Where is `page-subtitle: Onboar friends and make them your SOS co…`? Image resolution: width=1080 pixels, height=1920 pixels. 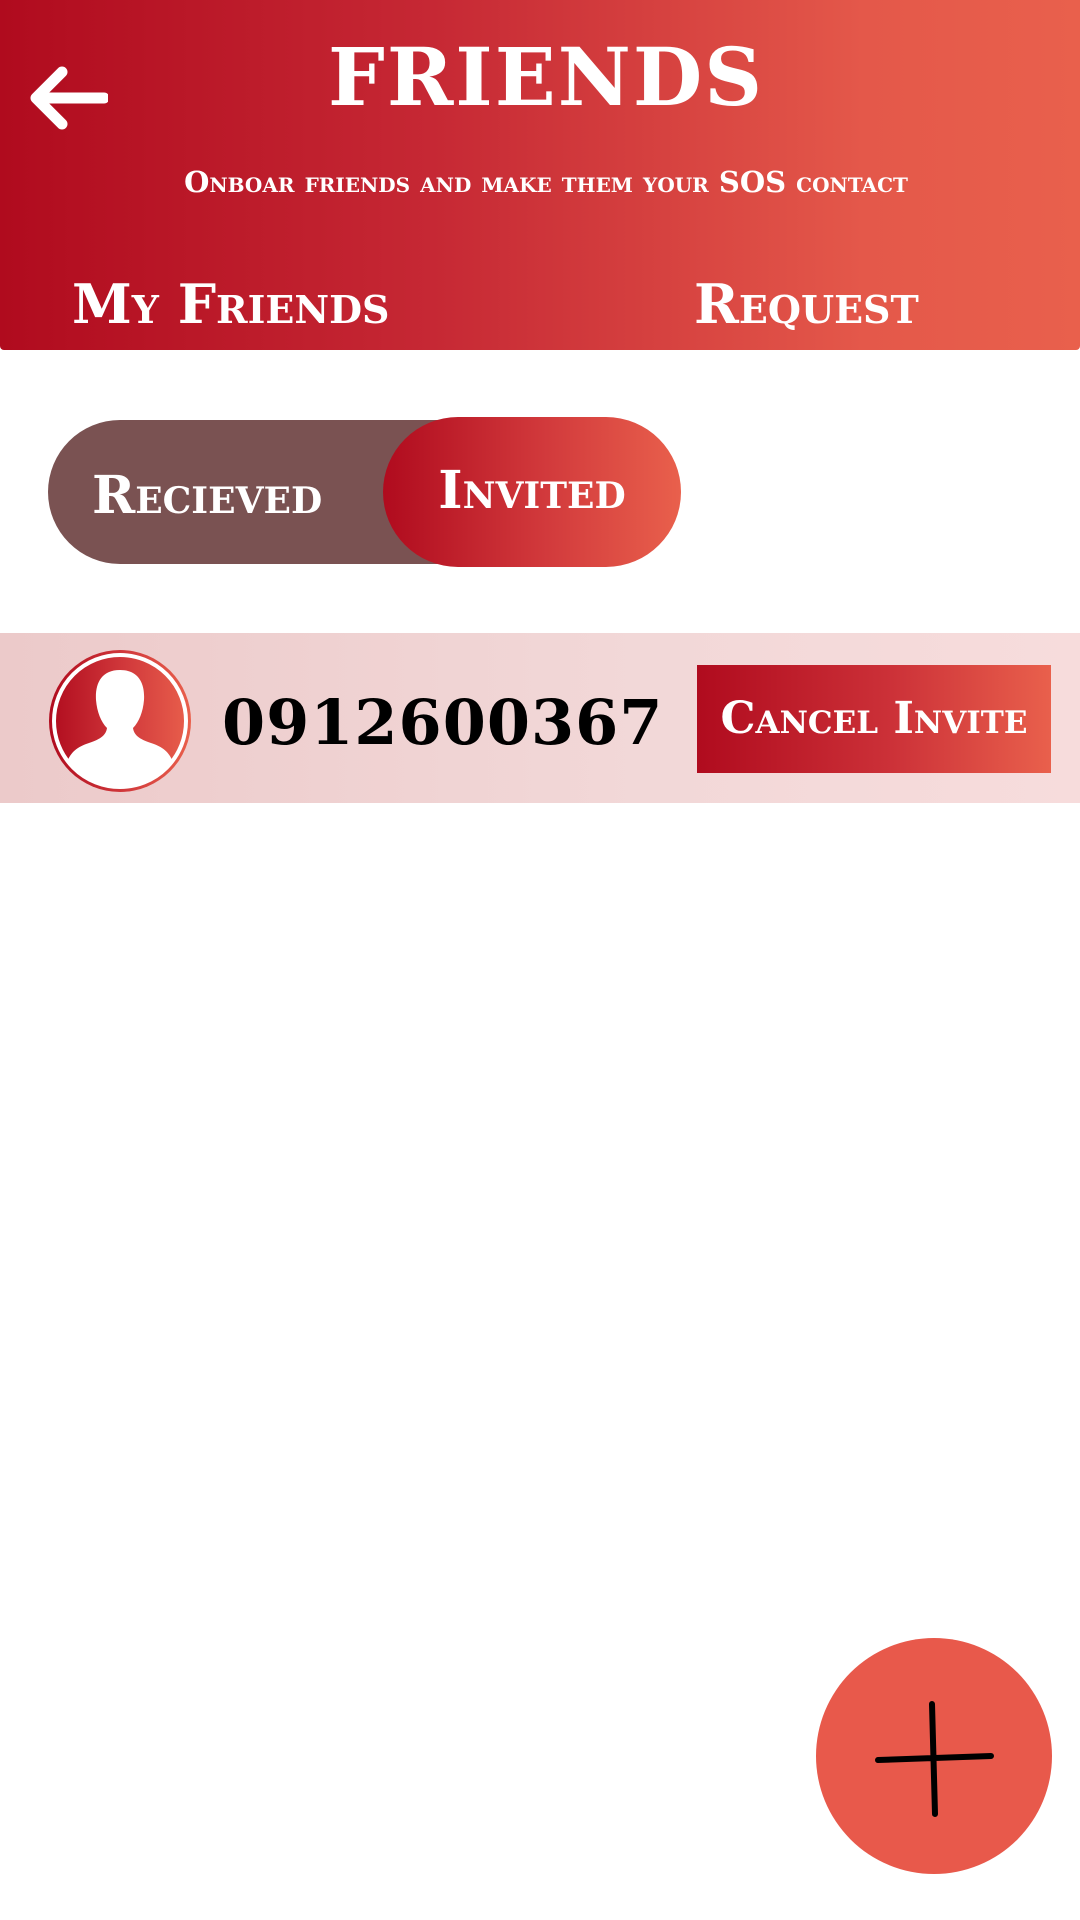 page-subtitle: Onboar friends and make them your SOS co… is located at coordinates (546, 182).